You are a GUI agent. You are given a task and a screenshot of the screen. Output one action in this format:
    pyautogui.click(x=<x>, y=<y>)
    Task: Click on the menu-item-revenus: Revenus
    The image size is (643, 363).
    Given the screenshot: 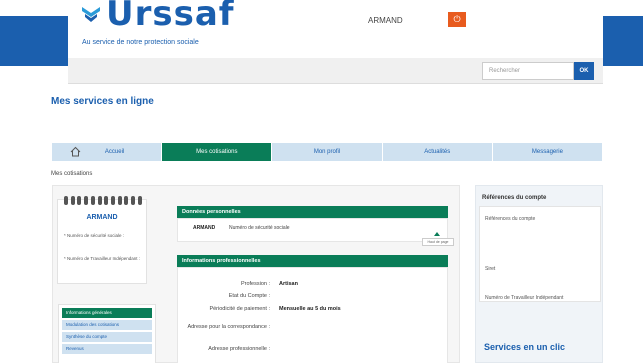 What is the action you would take?
    pyautogui.click(x=107, y=349)
    